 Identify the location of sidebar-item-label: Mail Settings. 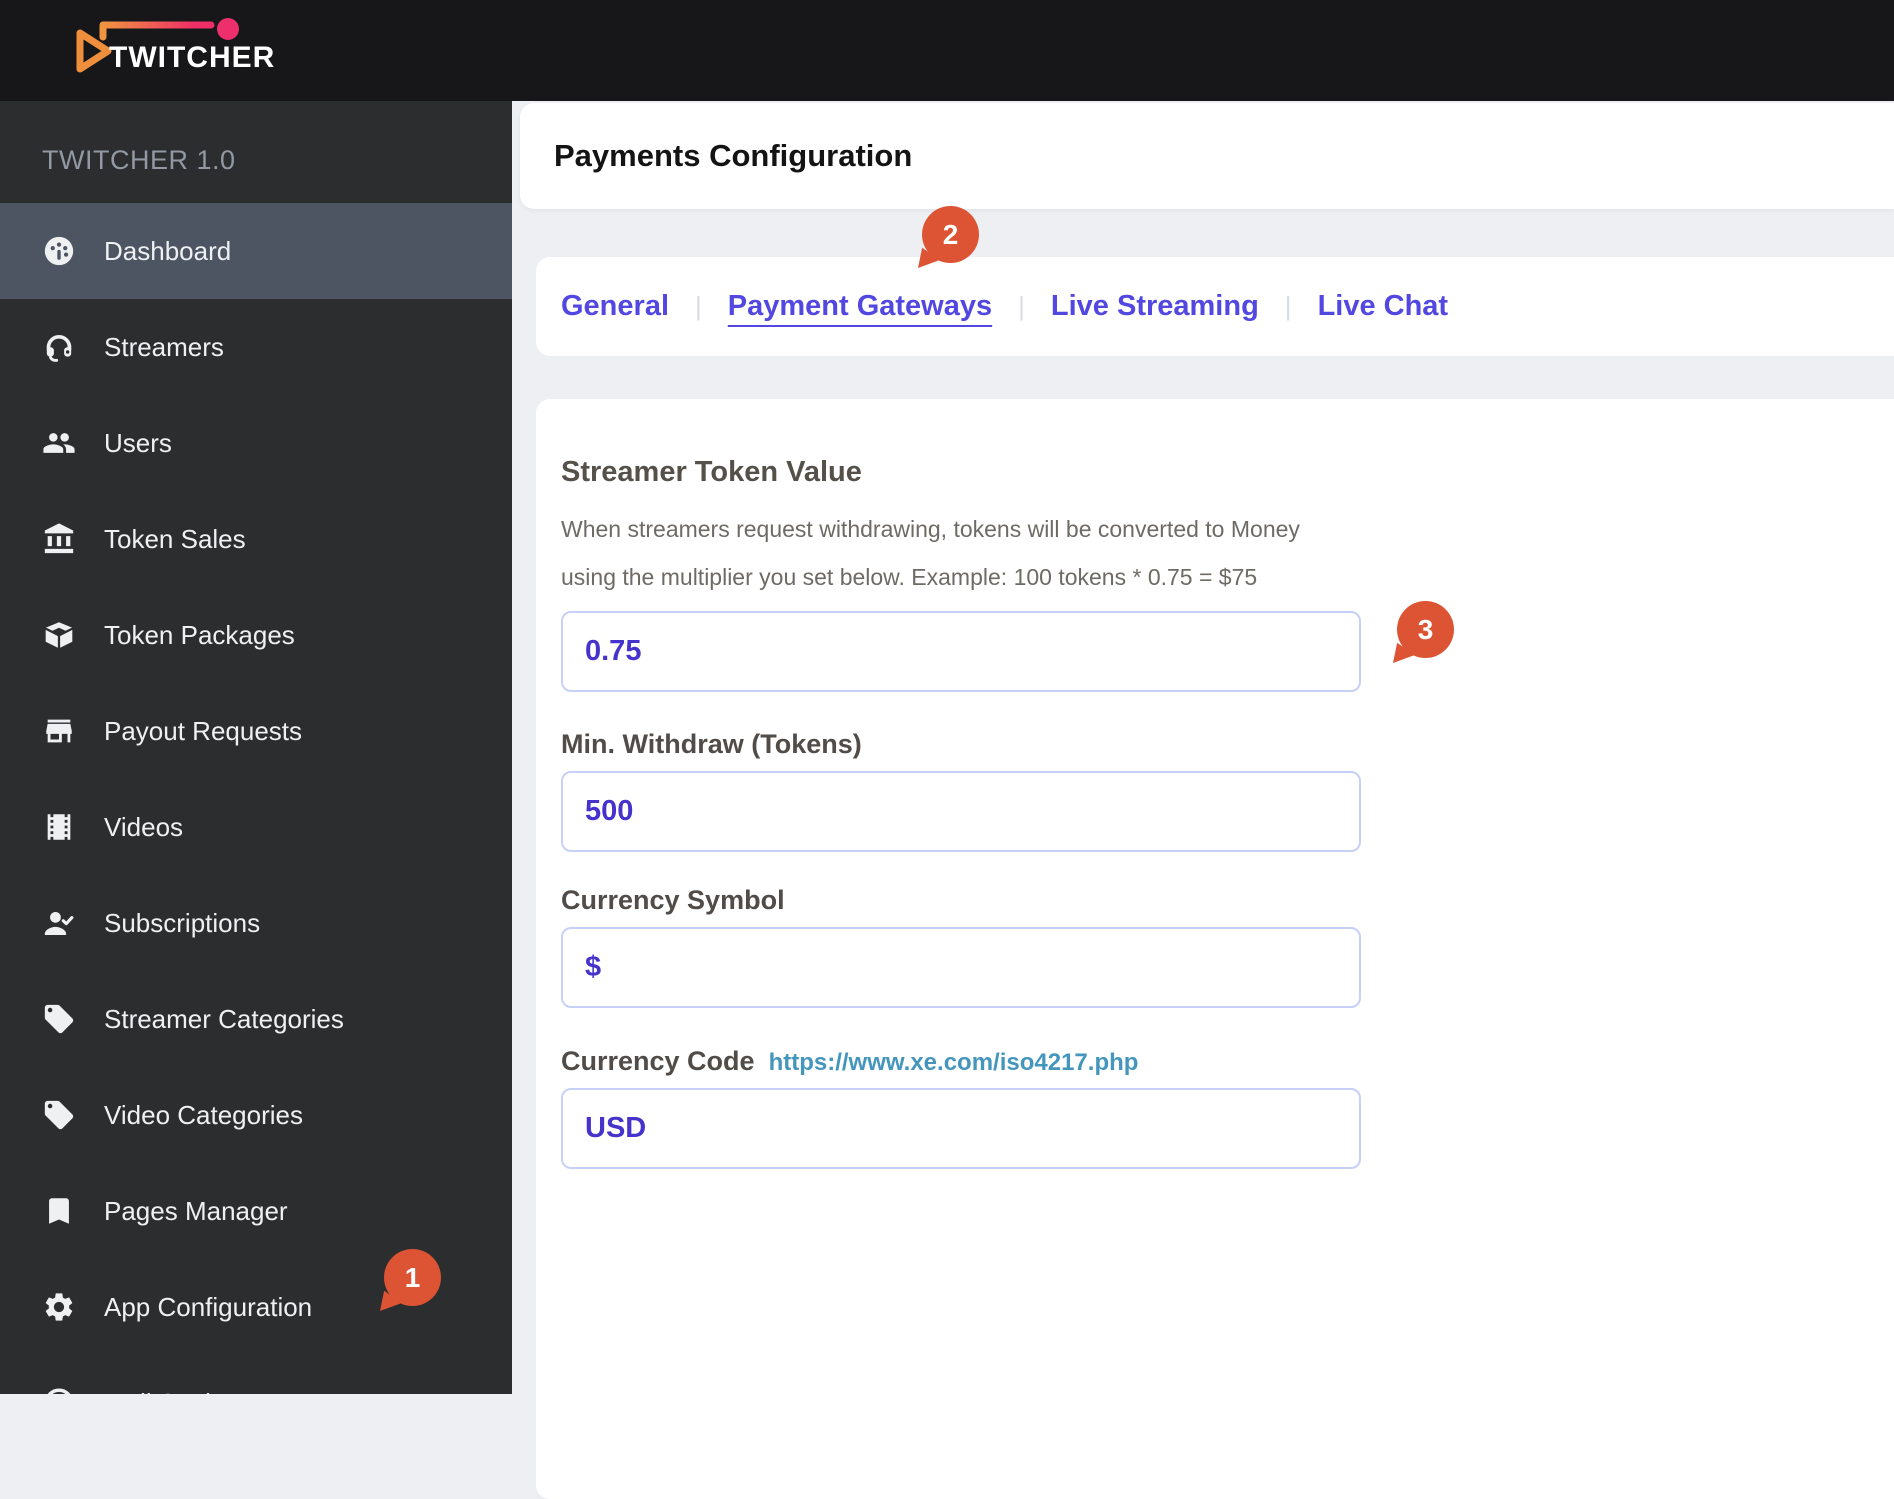
(178, 1391).